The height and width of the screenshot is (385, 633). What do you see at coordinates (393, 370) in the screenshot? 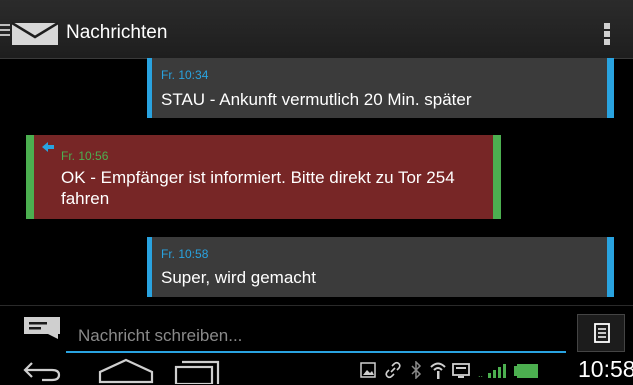
I see `link-icon` at bounding box center [393, 370].